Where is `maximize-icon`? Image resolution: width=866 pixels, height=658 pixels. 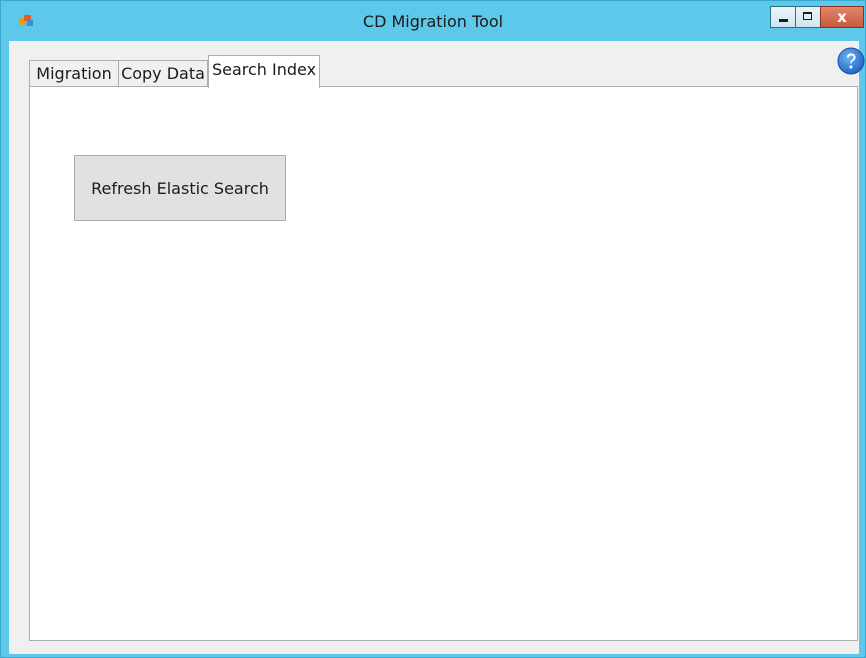
maximize-icon is located at coordinates (807, 16).